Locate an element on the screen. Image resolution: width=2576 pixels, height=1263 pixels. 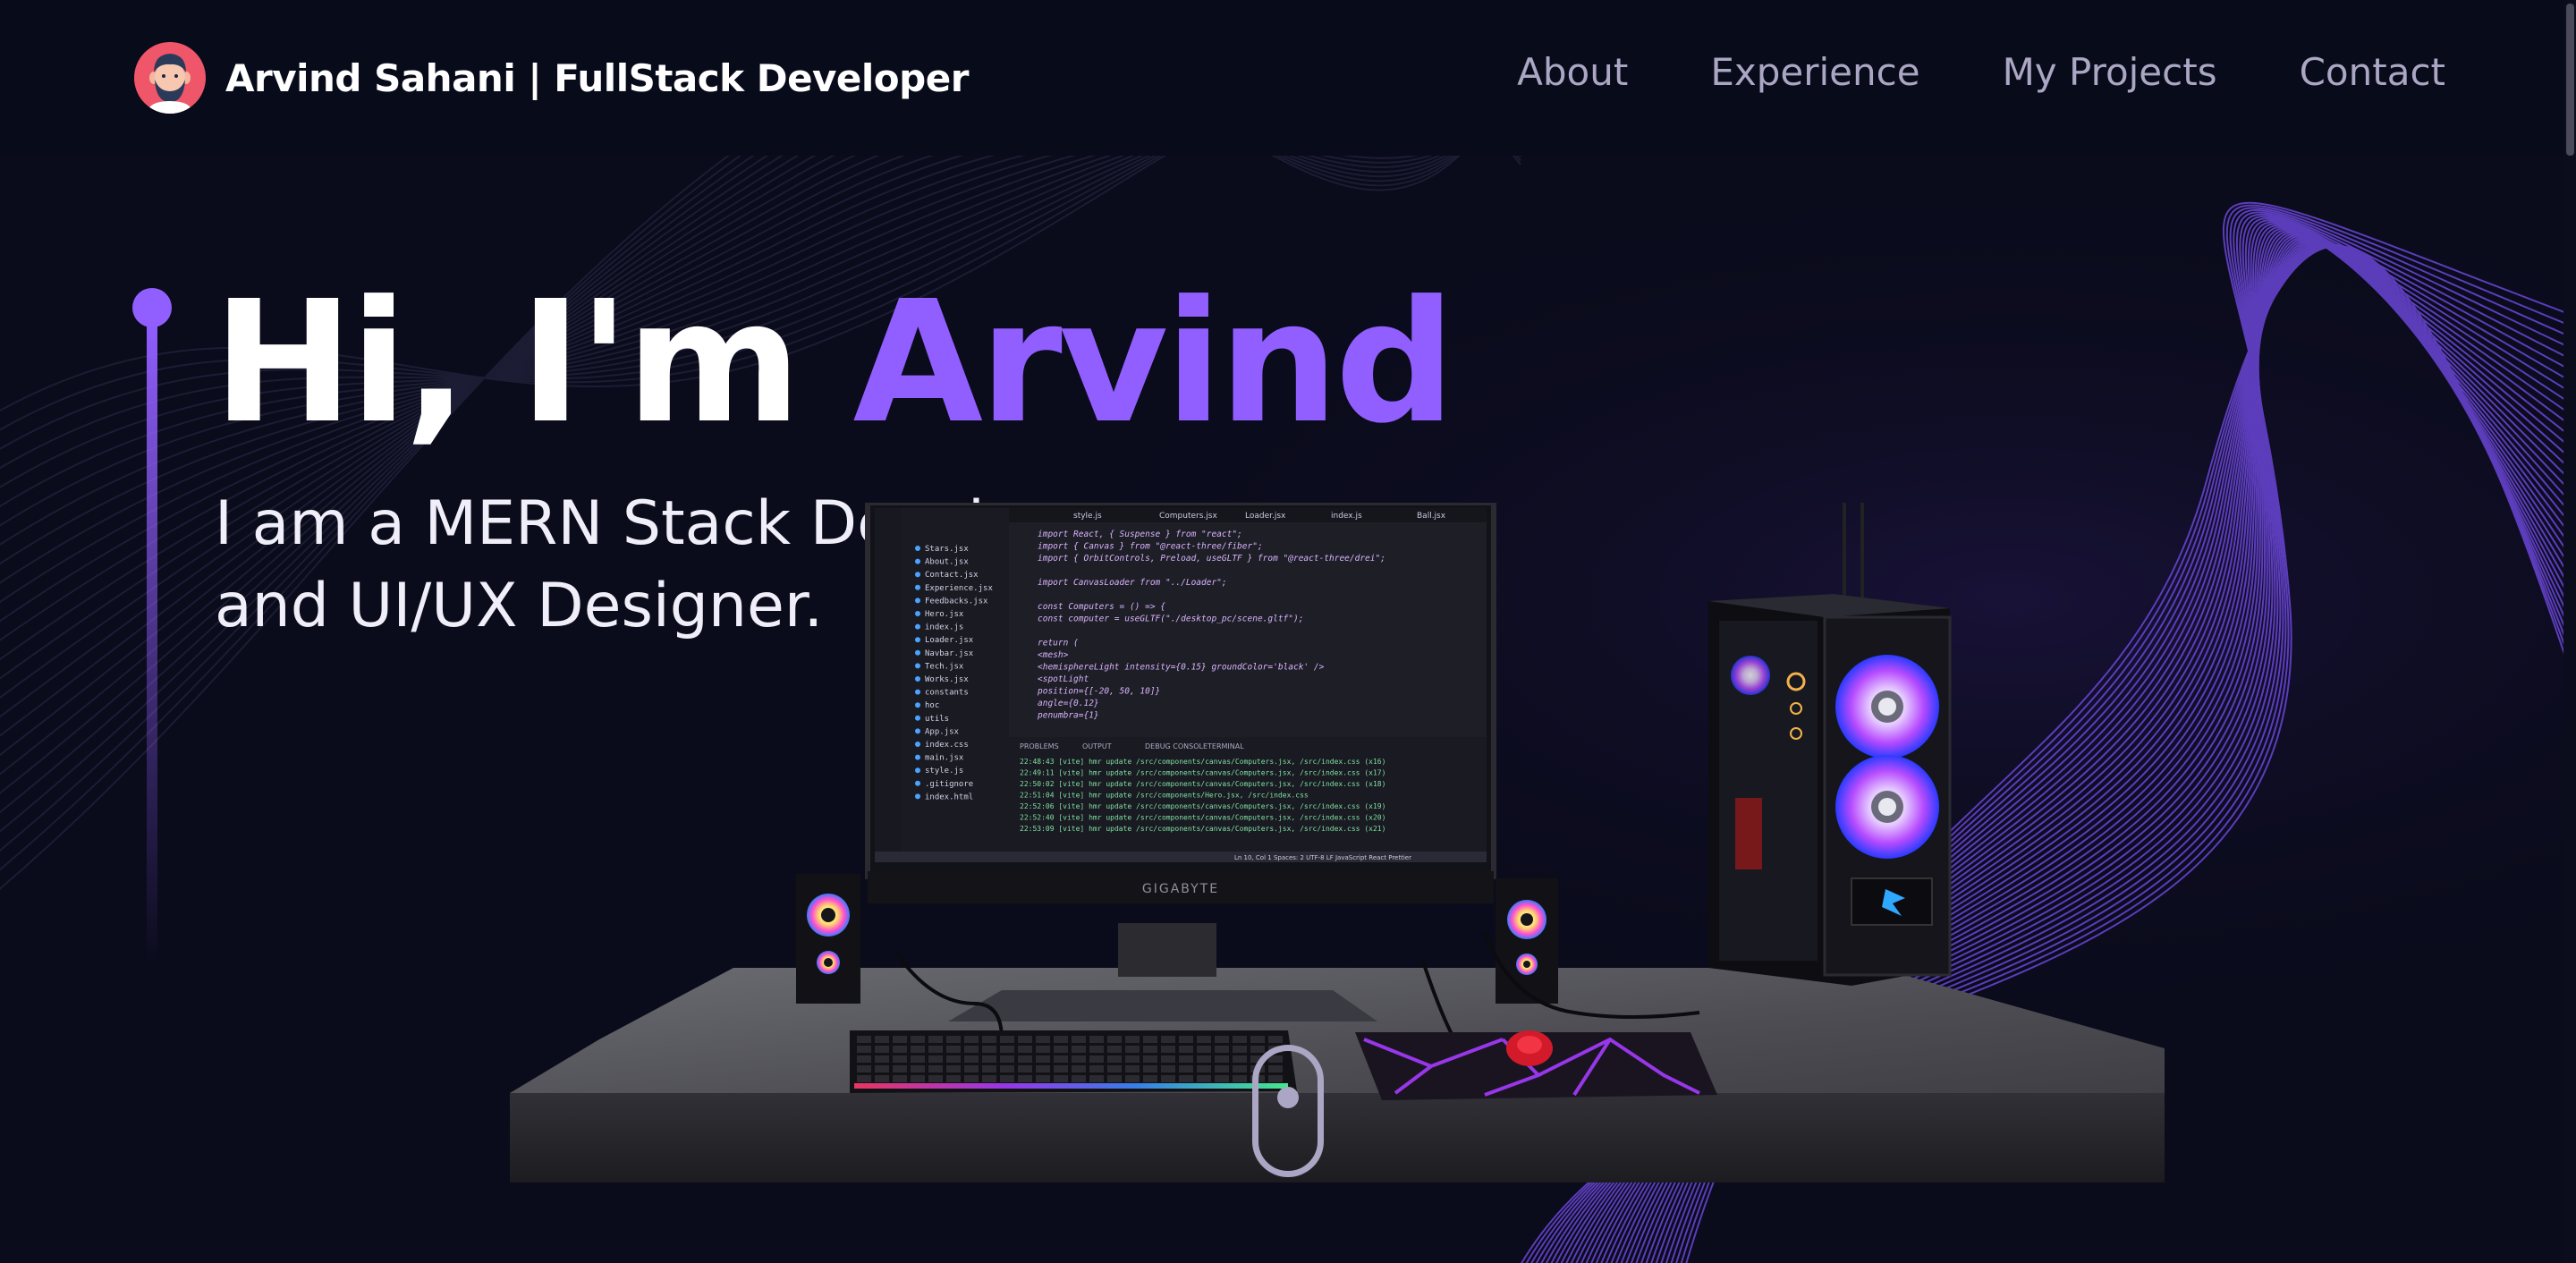
code-line: <spotLight is located at coordinates (1063, 679).